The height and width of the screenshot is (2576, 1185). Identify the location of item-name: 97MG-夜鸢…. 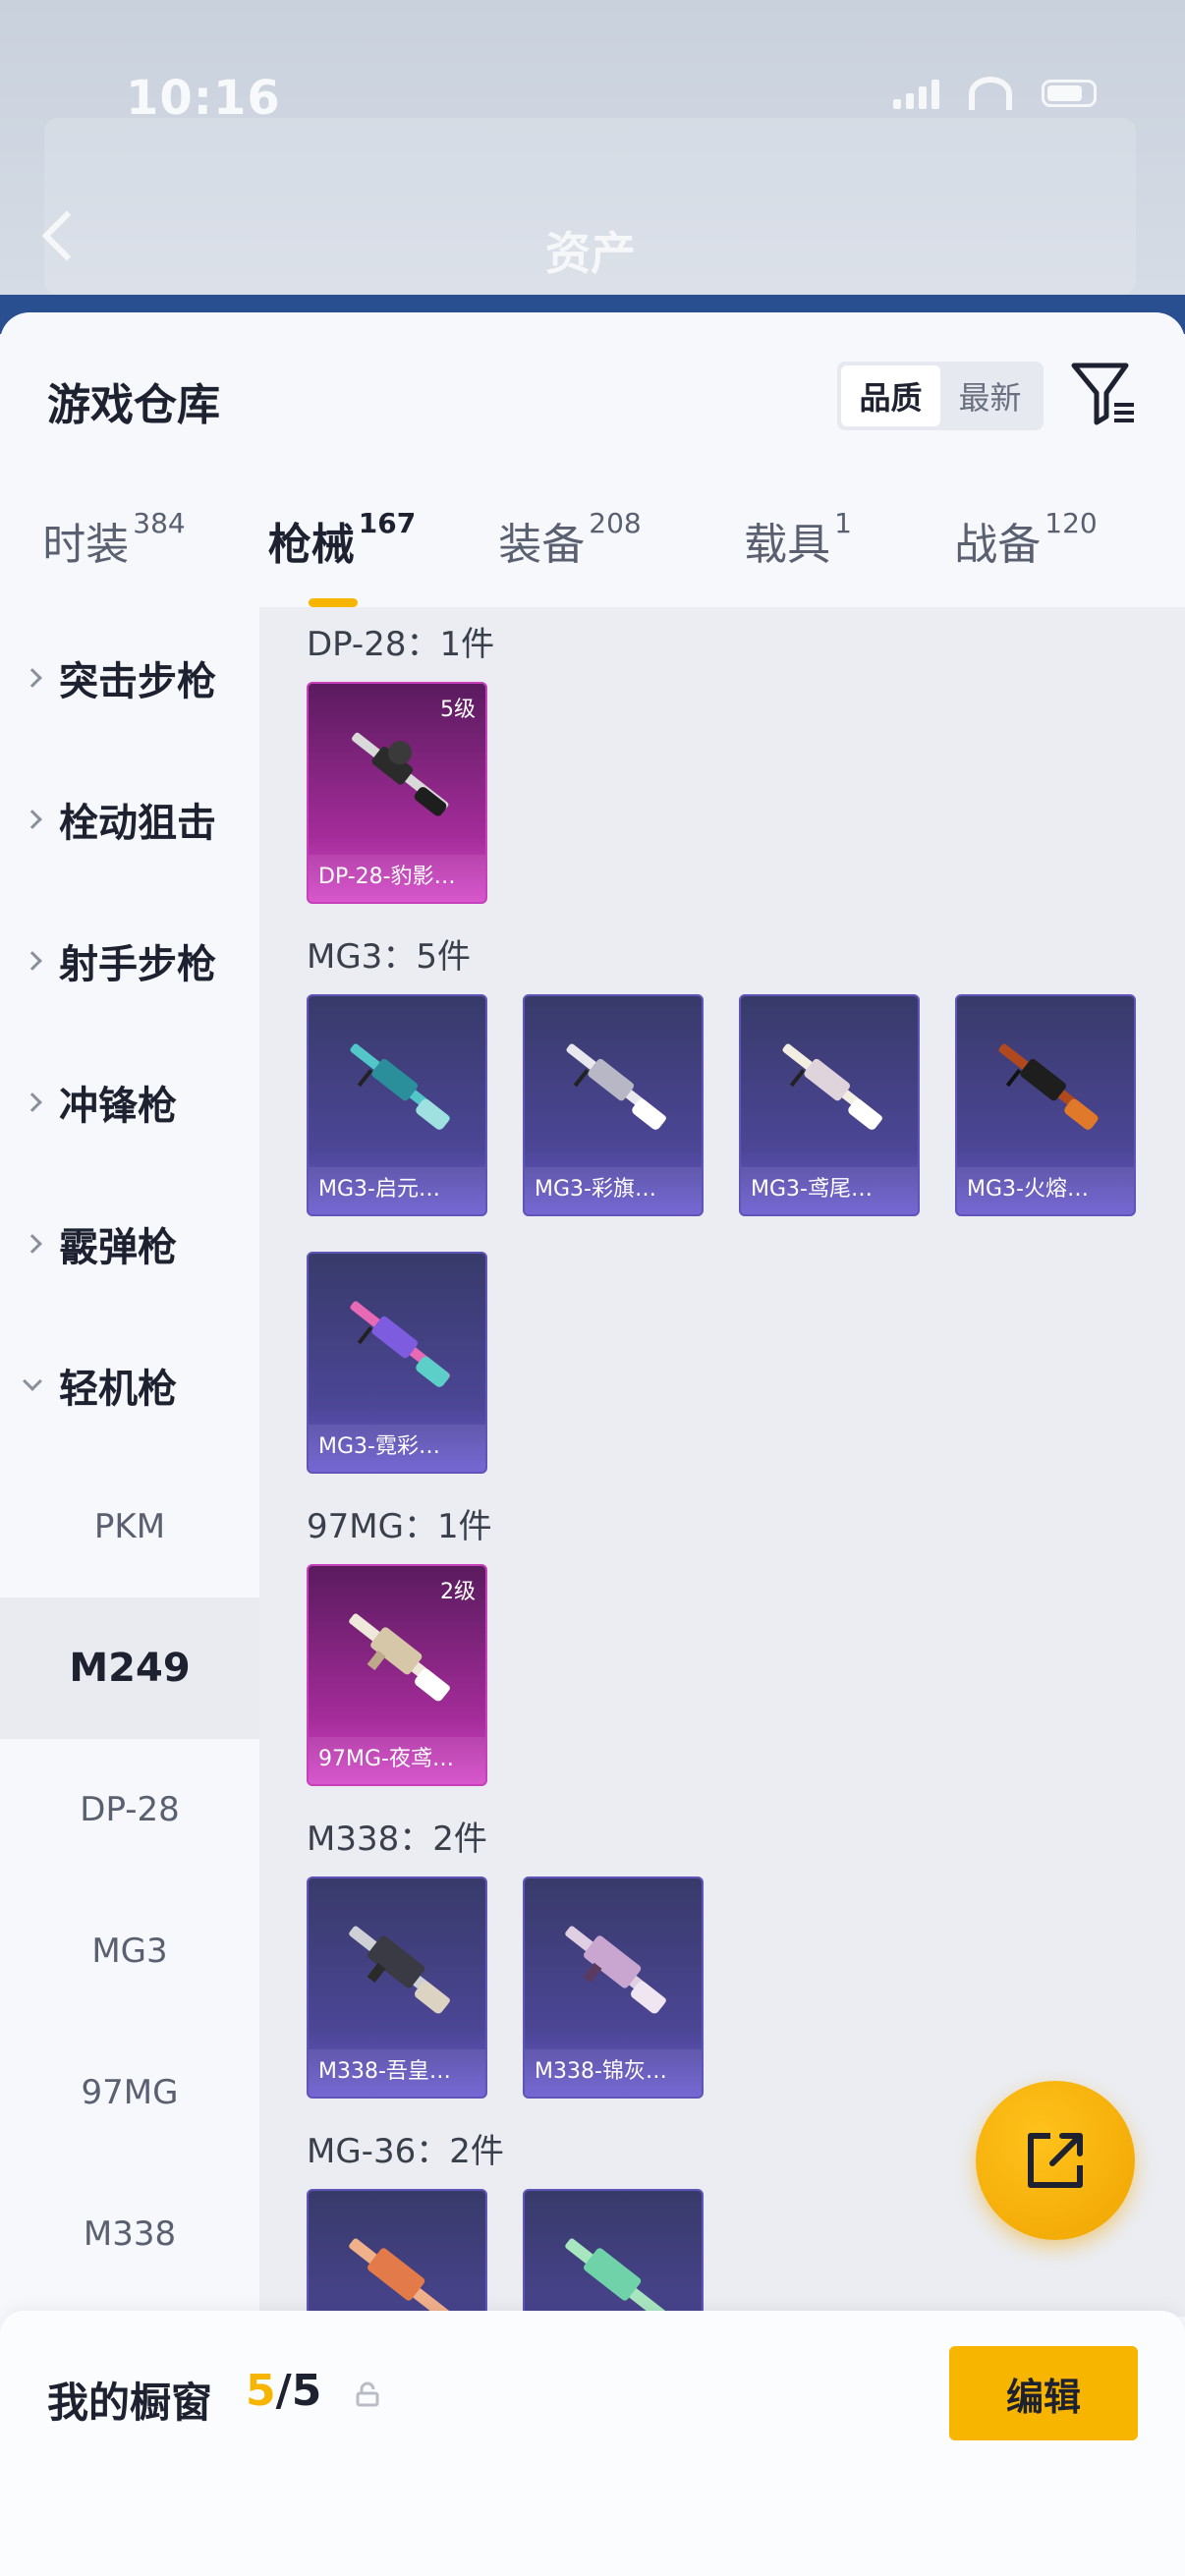
(397, 1760).